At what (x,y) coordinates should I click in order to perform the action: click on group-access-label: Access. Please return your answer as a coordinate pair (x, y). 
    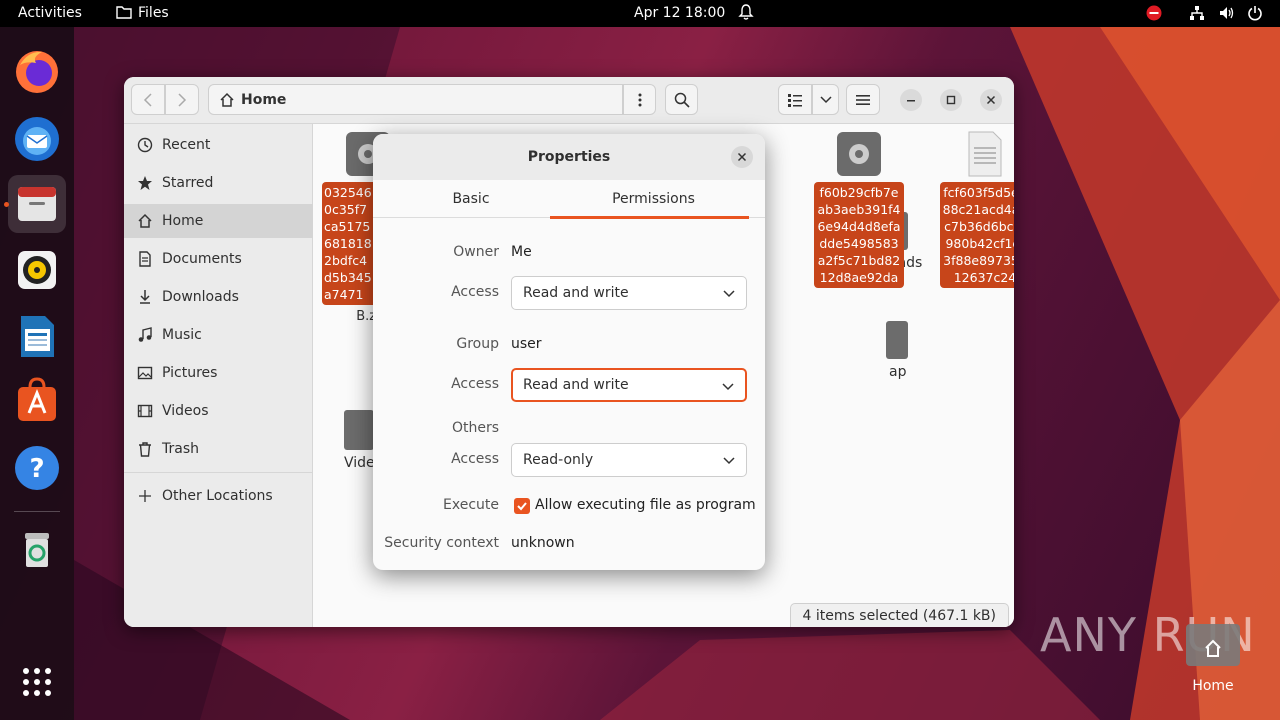
    Looking at the image, I should click on (475, 384).